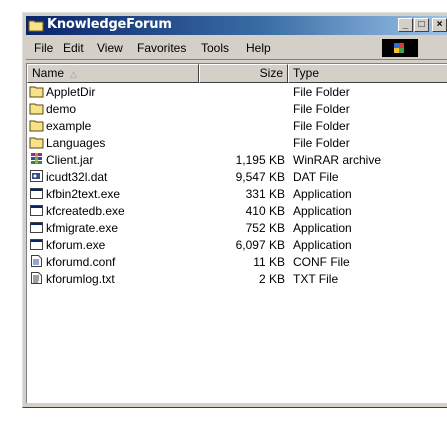 This screenshot has height=424, width=447. I want to click on file-name: kfbin2text.exe, so click(83, 194).